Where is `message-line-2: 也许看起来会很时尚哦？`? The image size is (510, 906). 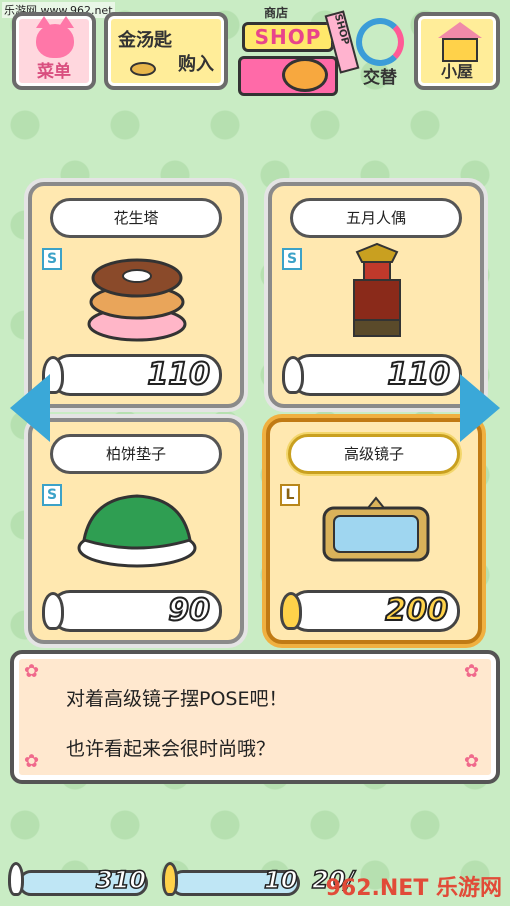
message-line-2: 也许看起来会很时尚哦？ is located at coordinates (171, 749).